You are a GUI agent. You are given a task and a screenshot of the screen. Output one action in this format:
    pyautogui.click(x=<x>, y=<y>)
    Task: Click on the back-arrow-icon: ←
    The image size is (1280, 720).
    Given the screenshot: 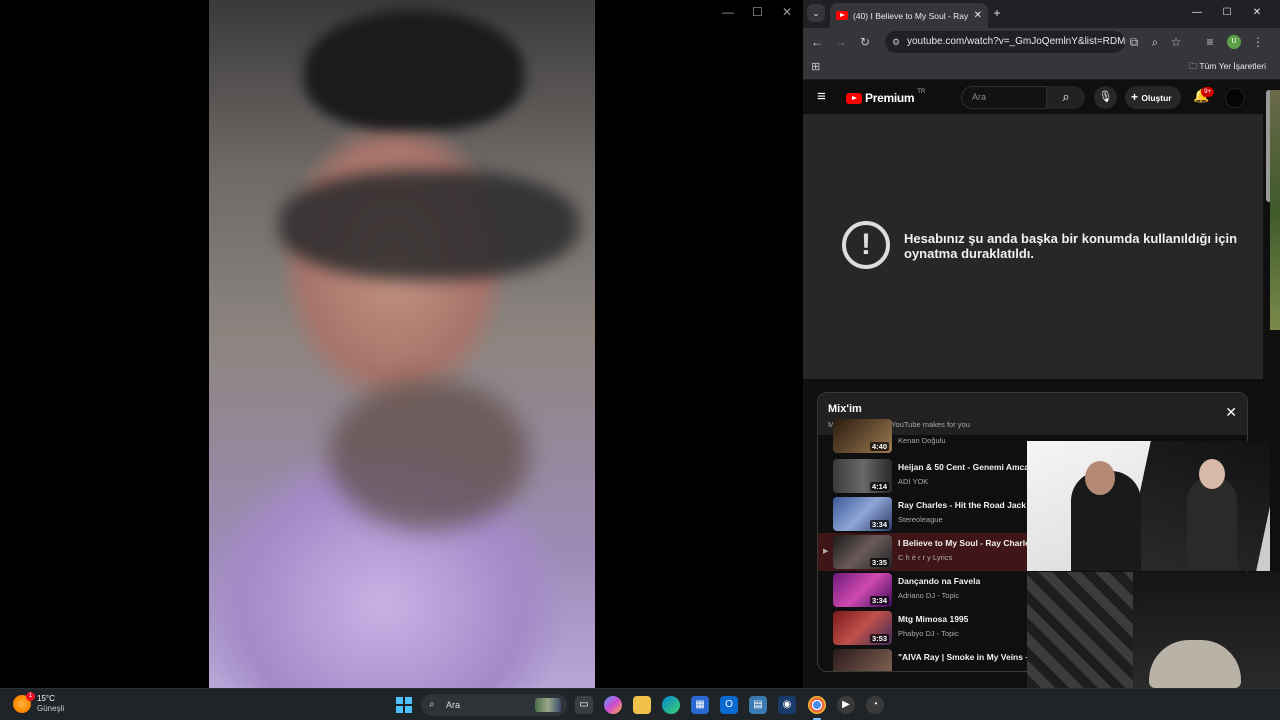 What is the action you would take?
    pyautogui.click(x=817, y=42)
    